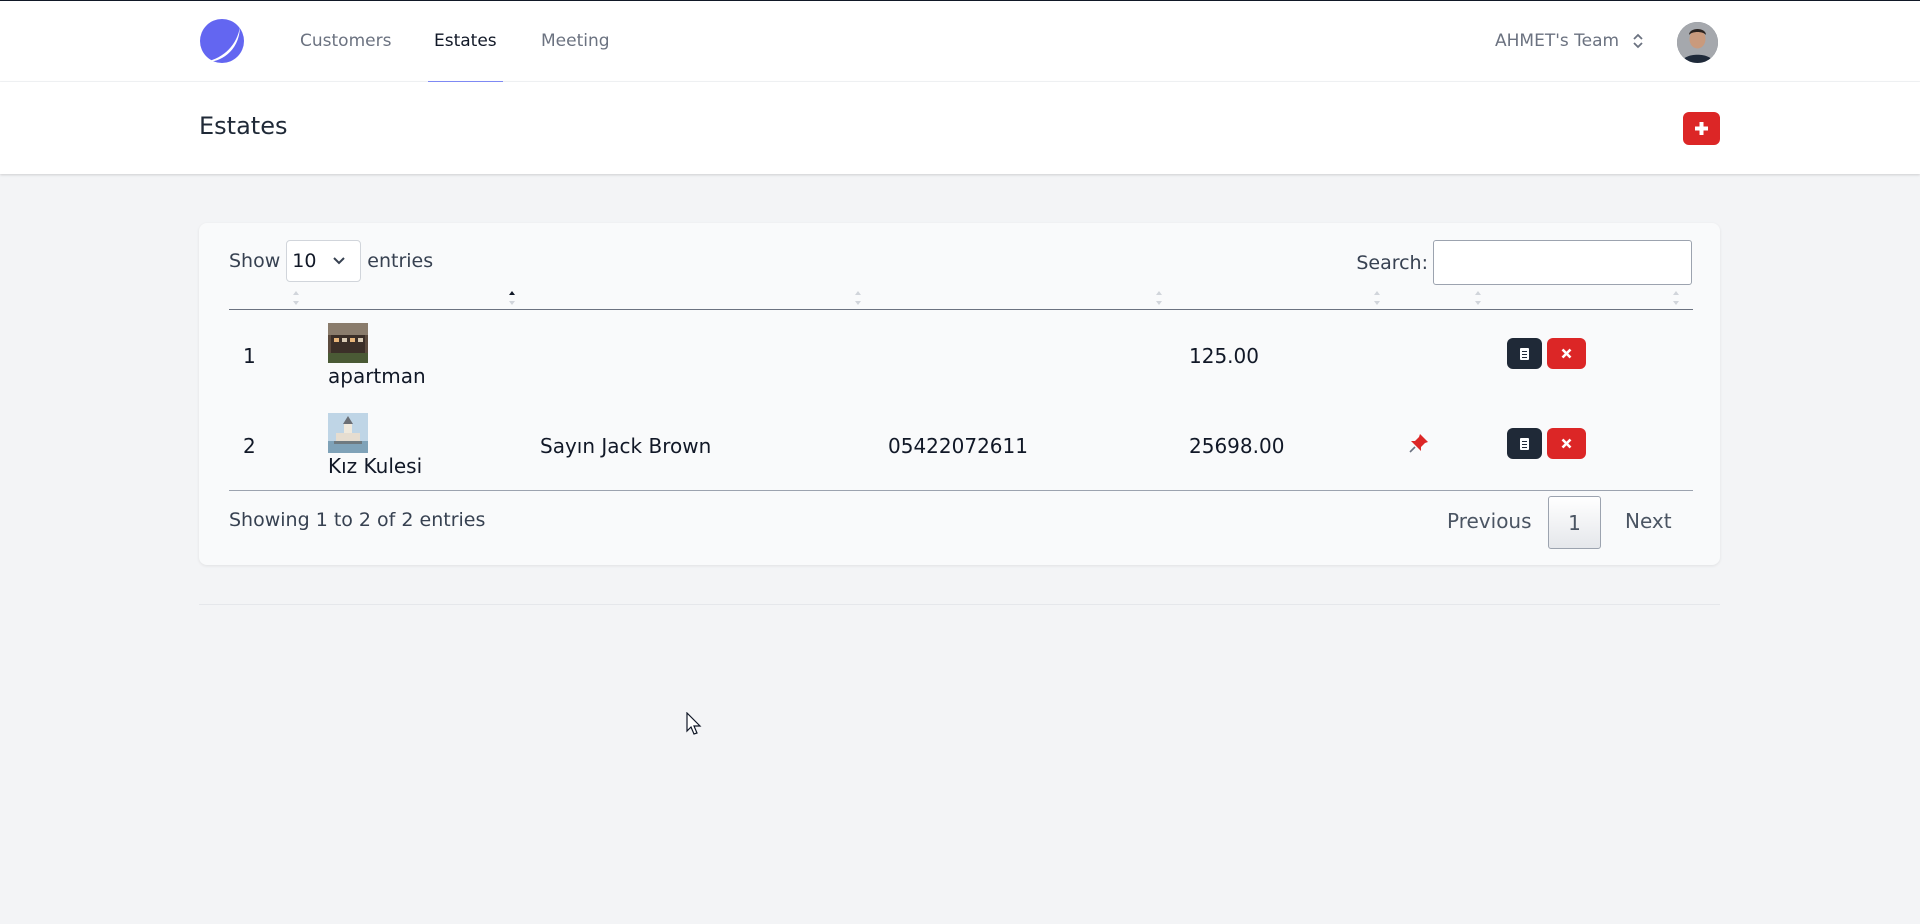 This screenshot has height=924, width=1920. What do you see at coordinates (575, 41) in the screenshot?
I see `nav-link-meeting: Meeting` at bounding box center [575, 41].